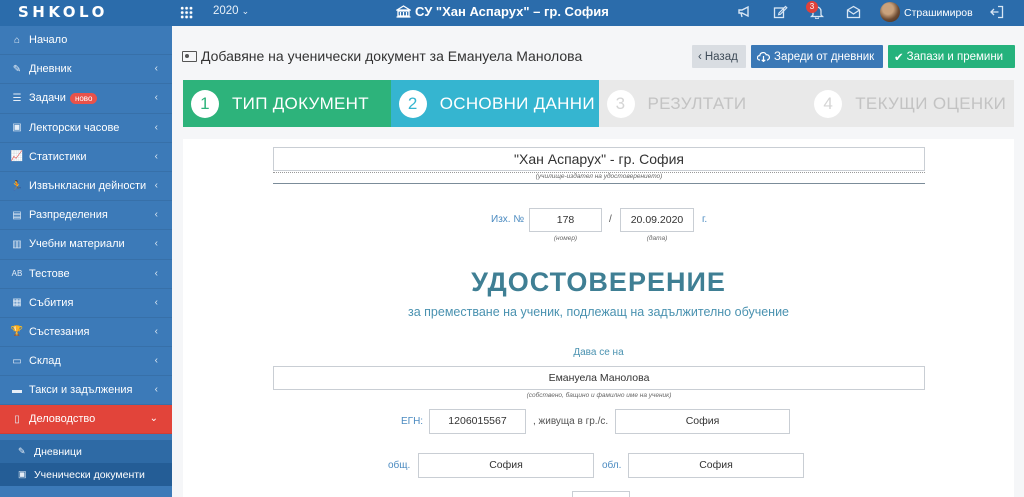 The image size is (1024, 497). Describe the element at coordinates (955, 56) in the screenshot. I see `save-button-label: Запази и премини` at that location.